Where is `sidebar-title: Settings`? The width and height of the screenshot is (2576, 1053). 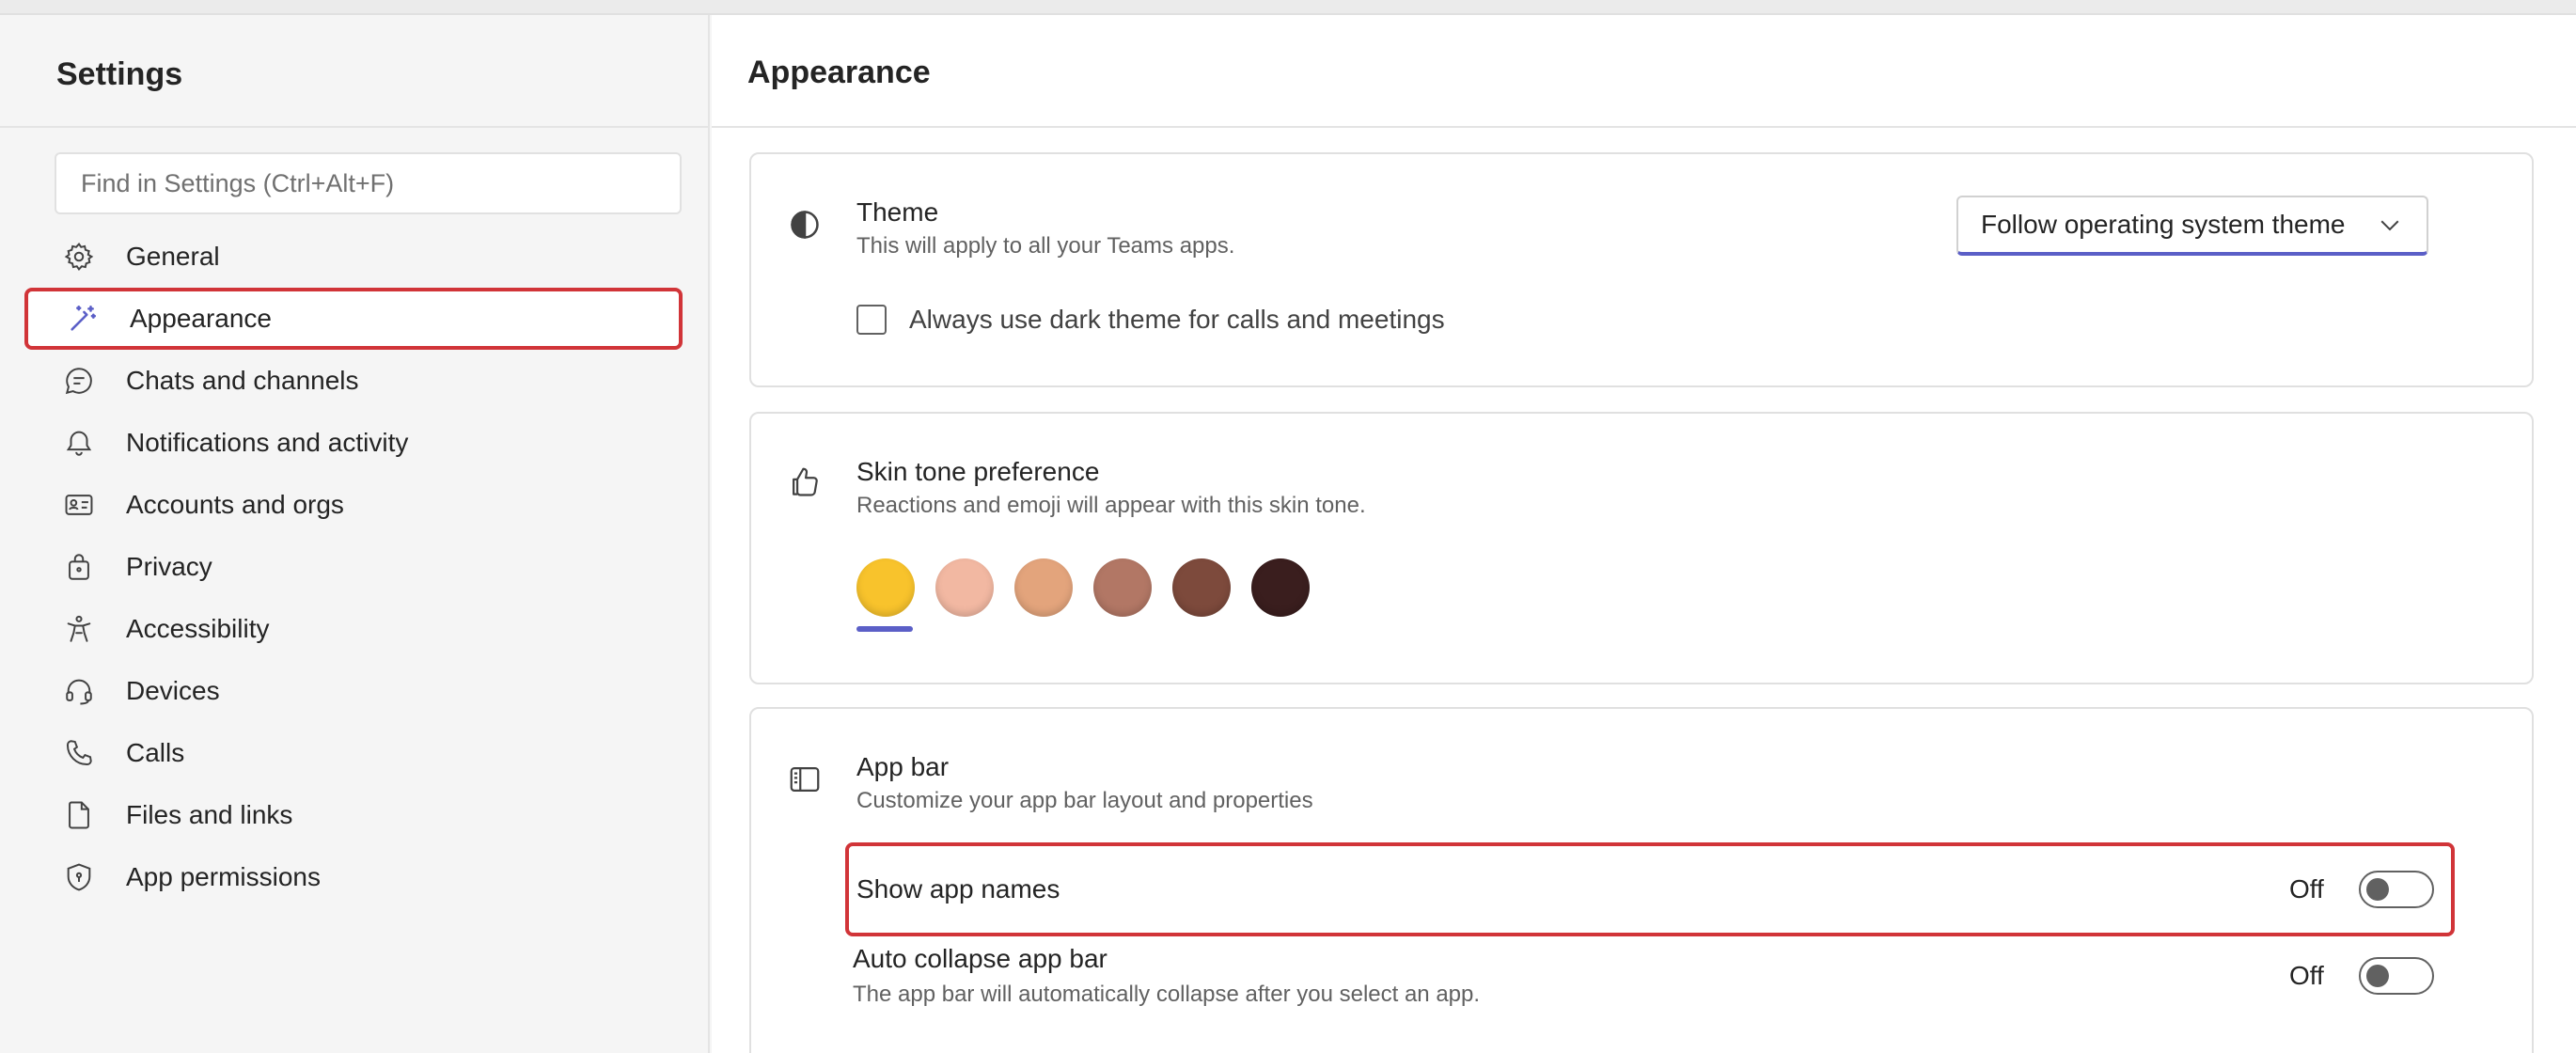 sidebar-title: Settings is located at coordinates (120, 74).